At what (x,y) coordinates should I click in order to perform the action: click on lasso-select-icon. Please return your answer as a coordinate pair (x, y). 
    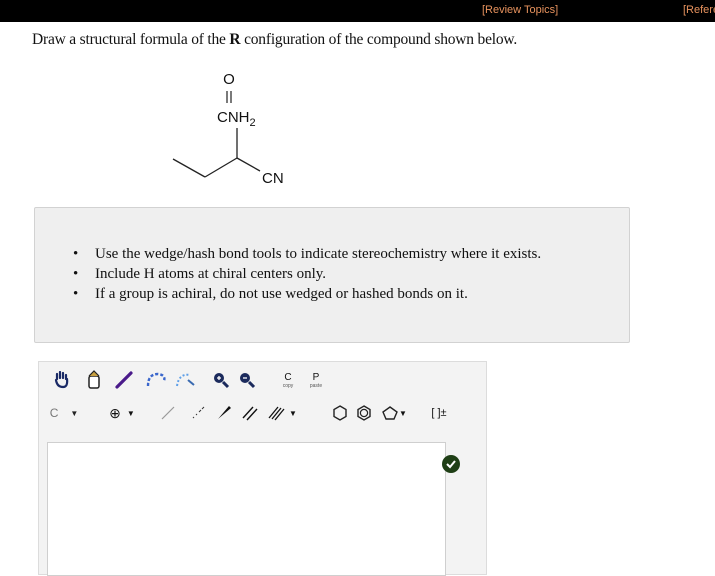
    Looking at the image, I should click on (186, 380).